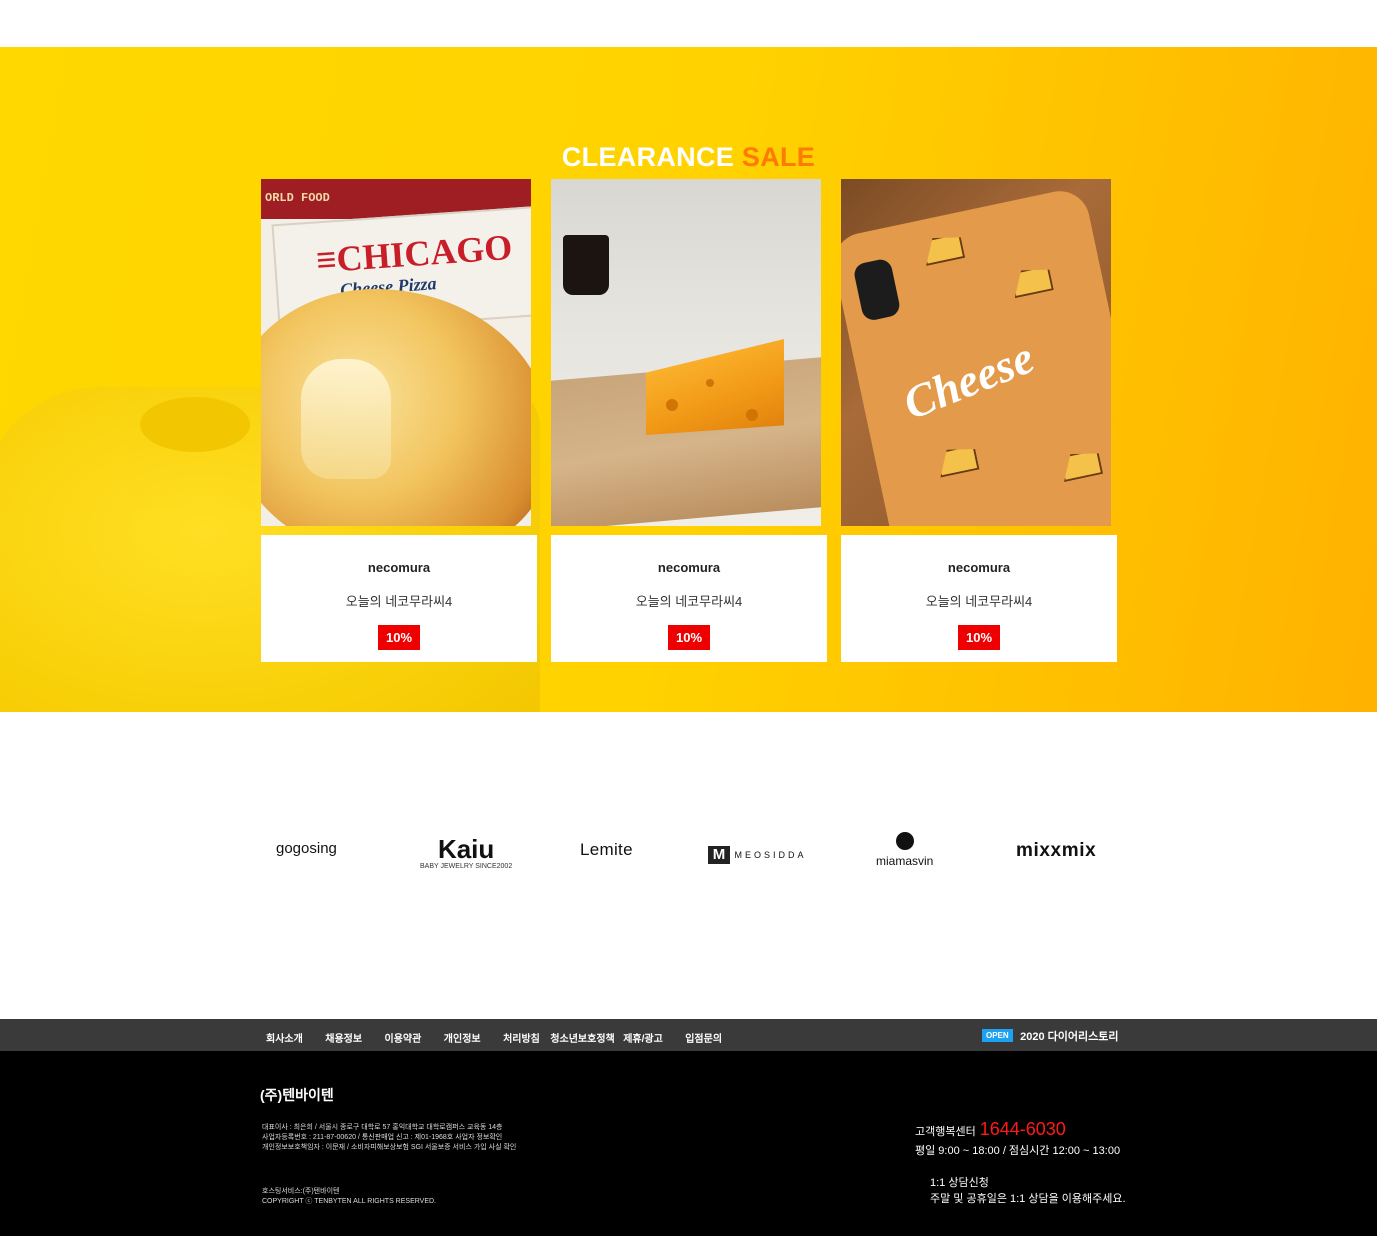 The width and height of the screenshot is (1377, 1236). Describe the element at coordinates (719, 855) in the screenshot. I see `meosidda-m-icon: M` at that location.